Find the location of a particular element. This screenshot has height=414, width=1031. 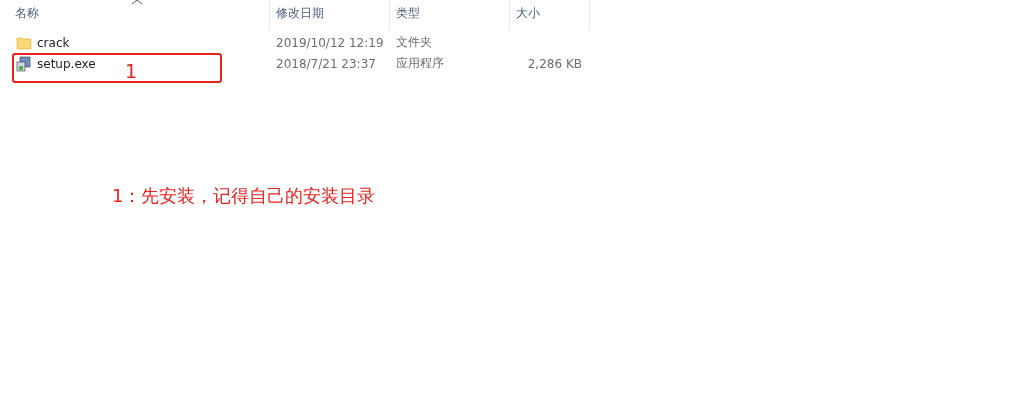

installer-icon is located at coordinates (24, 63).